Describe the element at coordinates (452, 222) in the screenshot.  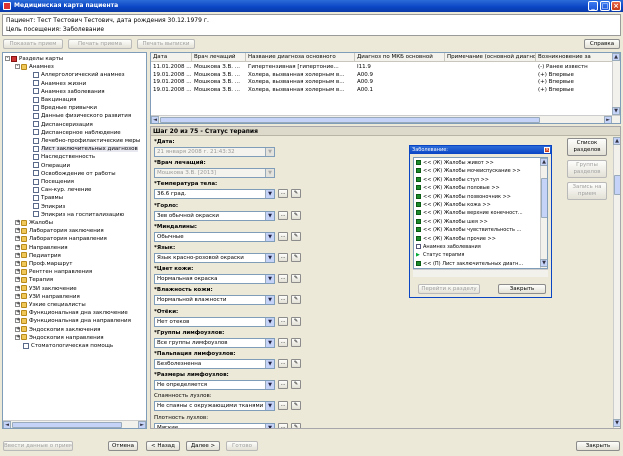
I see `popup-list-item: << (Ж) Жалобы шея >>` at that location.